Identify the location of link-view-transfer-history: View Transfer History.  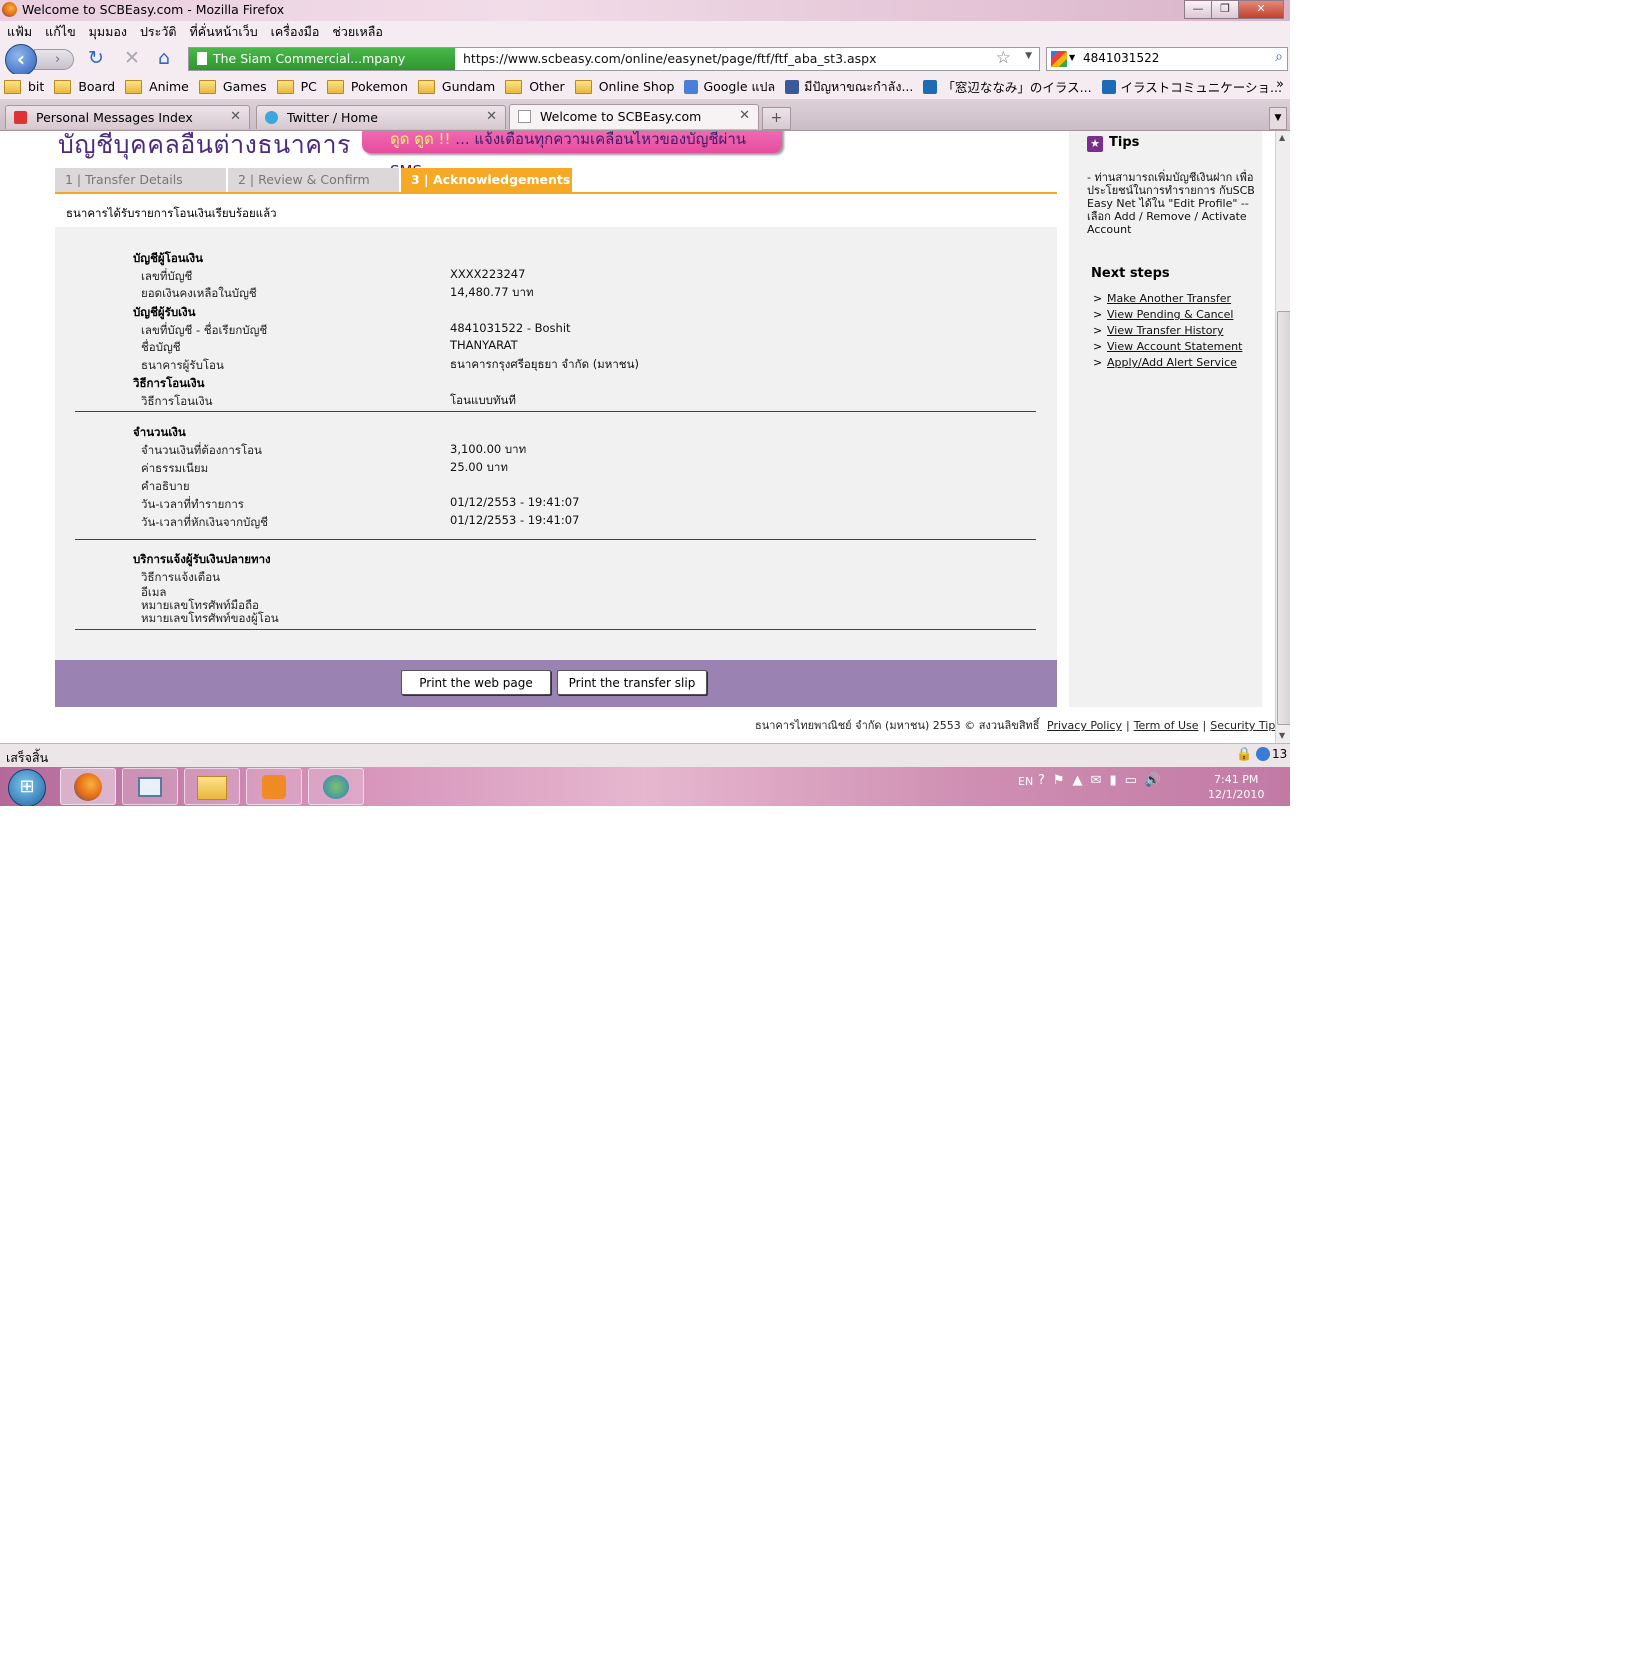
(1165, 330).